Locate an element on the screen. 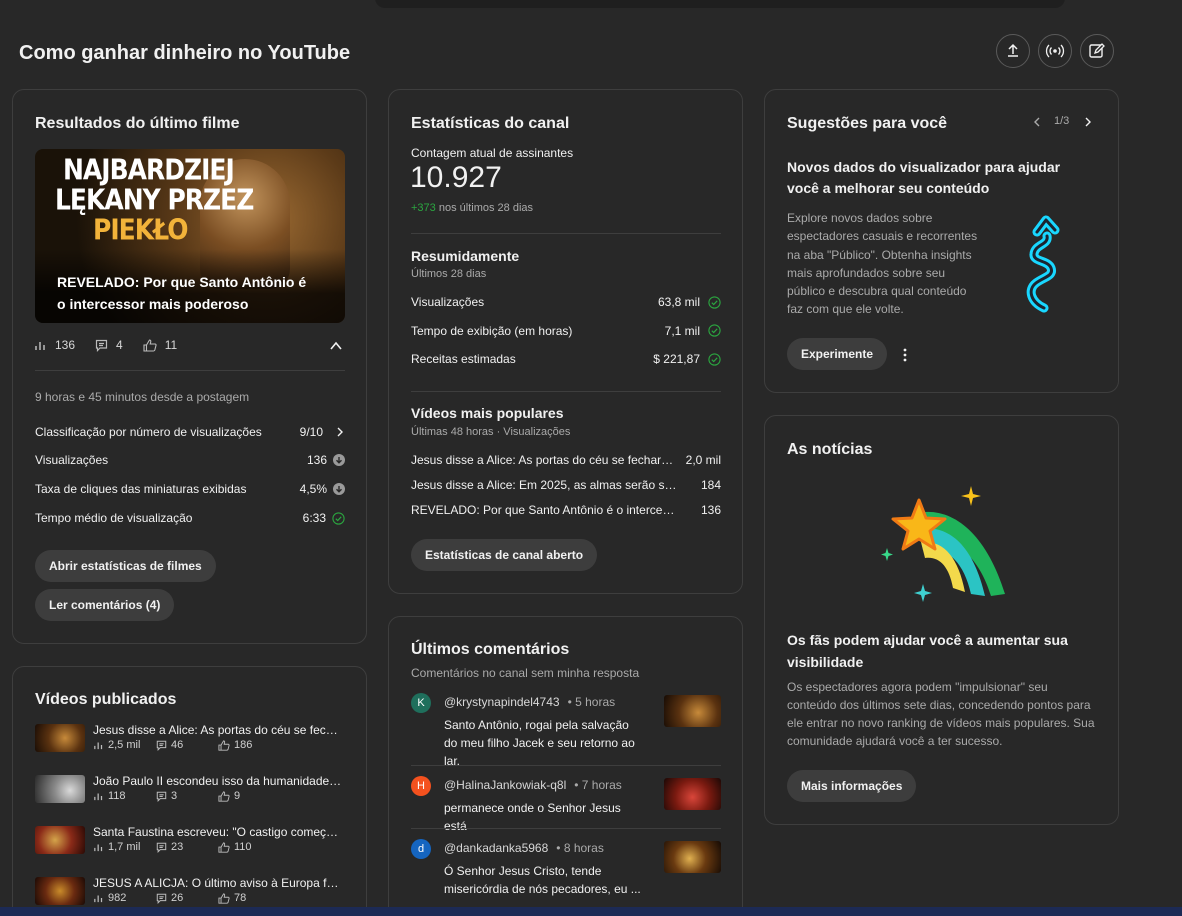 The height and width of the screenshot is (916, 1182). open-video-analytics-button: Abrir estatísticas de filmes is located at coordinates (125, 566).